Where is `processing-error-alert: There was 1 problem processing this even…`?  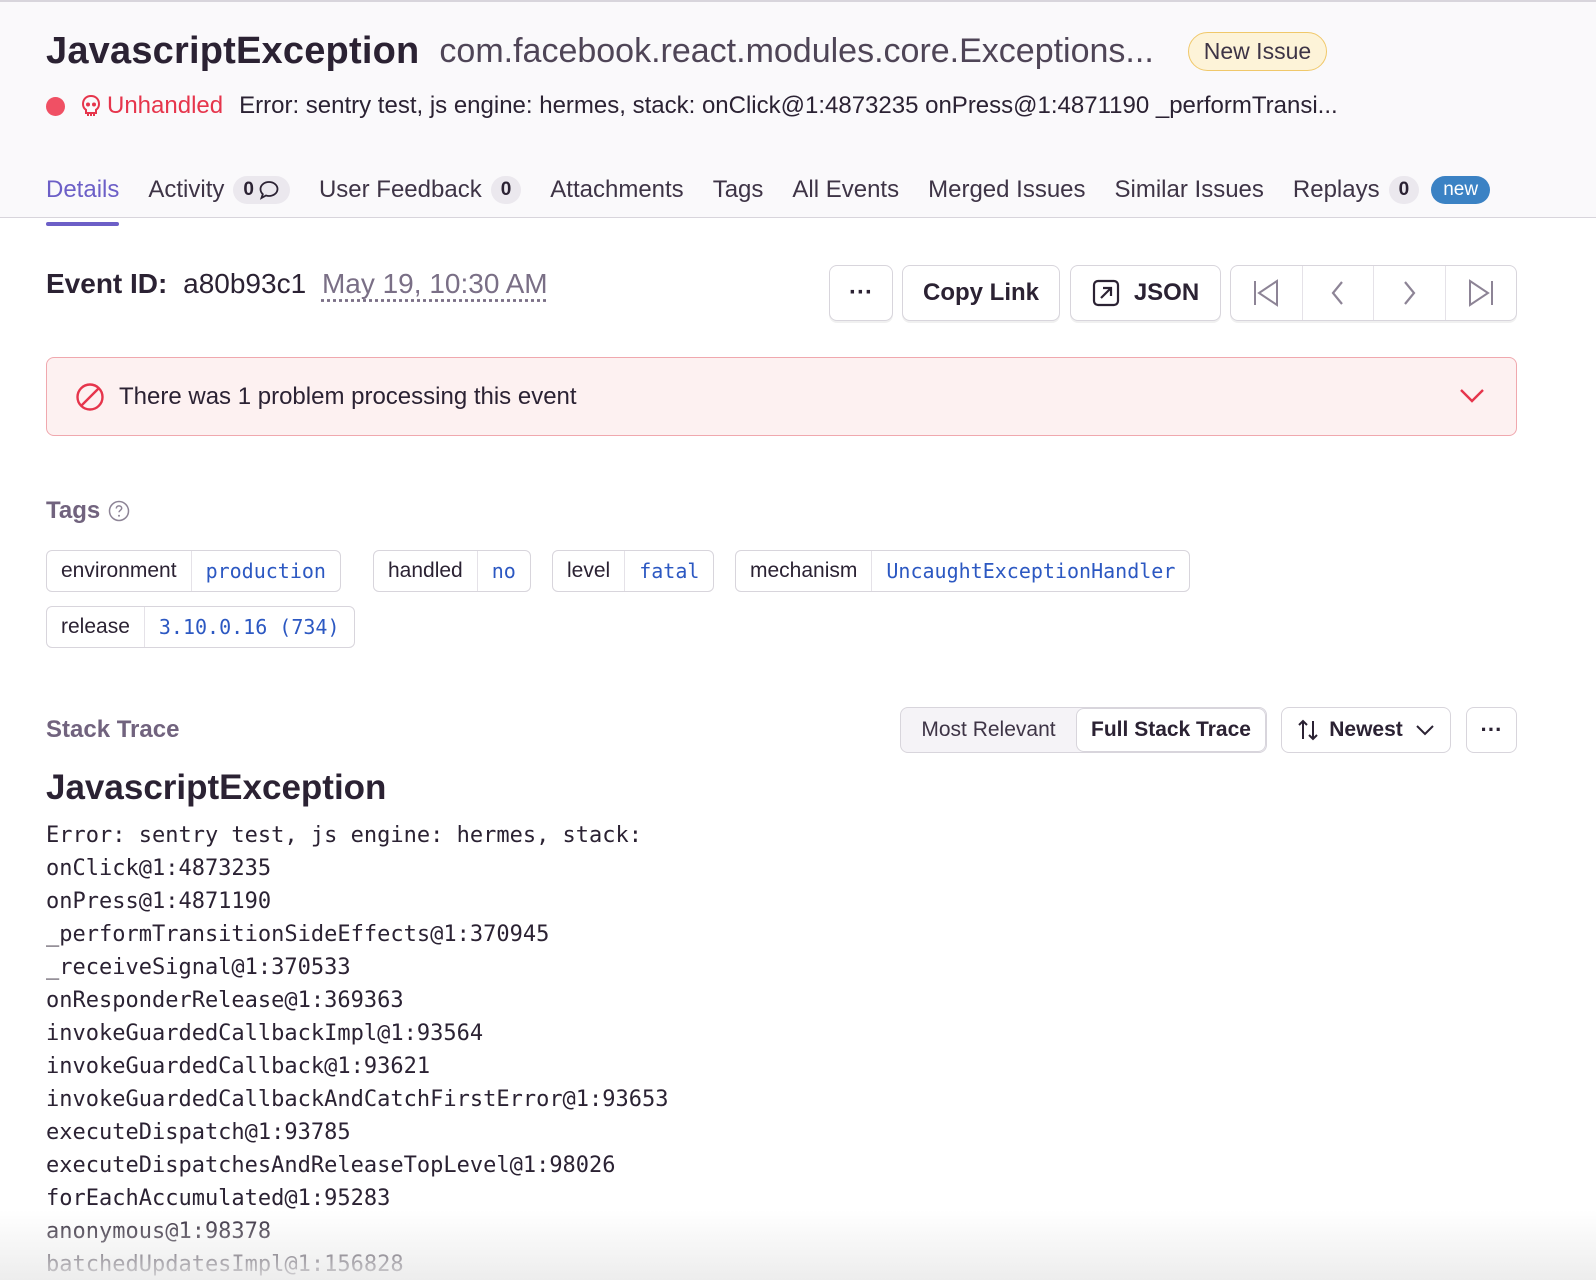
processing-error-alert: There was 1 problem processing this even… is located at coordinates (781, 396).